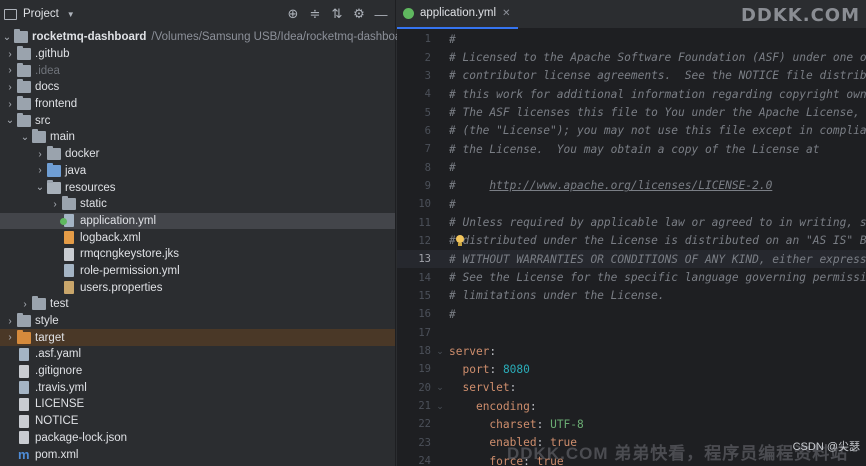 This screenshot has height=466, width=866. Describe the element at coordinates (424, 351) in the screenshot. I see `line-number: 18` at that location.